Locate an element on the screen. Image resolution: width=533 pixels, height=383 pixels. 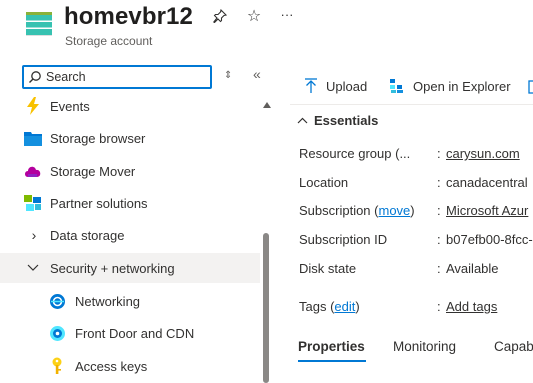
toolbar-divider is located at coordinates (411, 104).